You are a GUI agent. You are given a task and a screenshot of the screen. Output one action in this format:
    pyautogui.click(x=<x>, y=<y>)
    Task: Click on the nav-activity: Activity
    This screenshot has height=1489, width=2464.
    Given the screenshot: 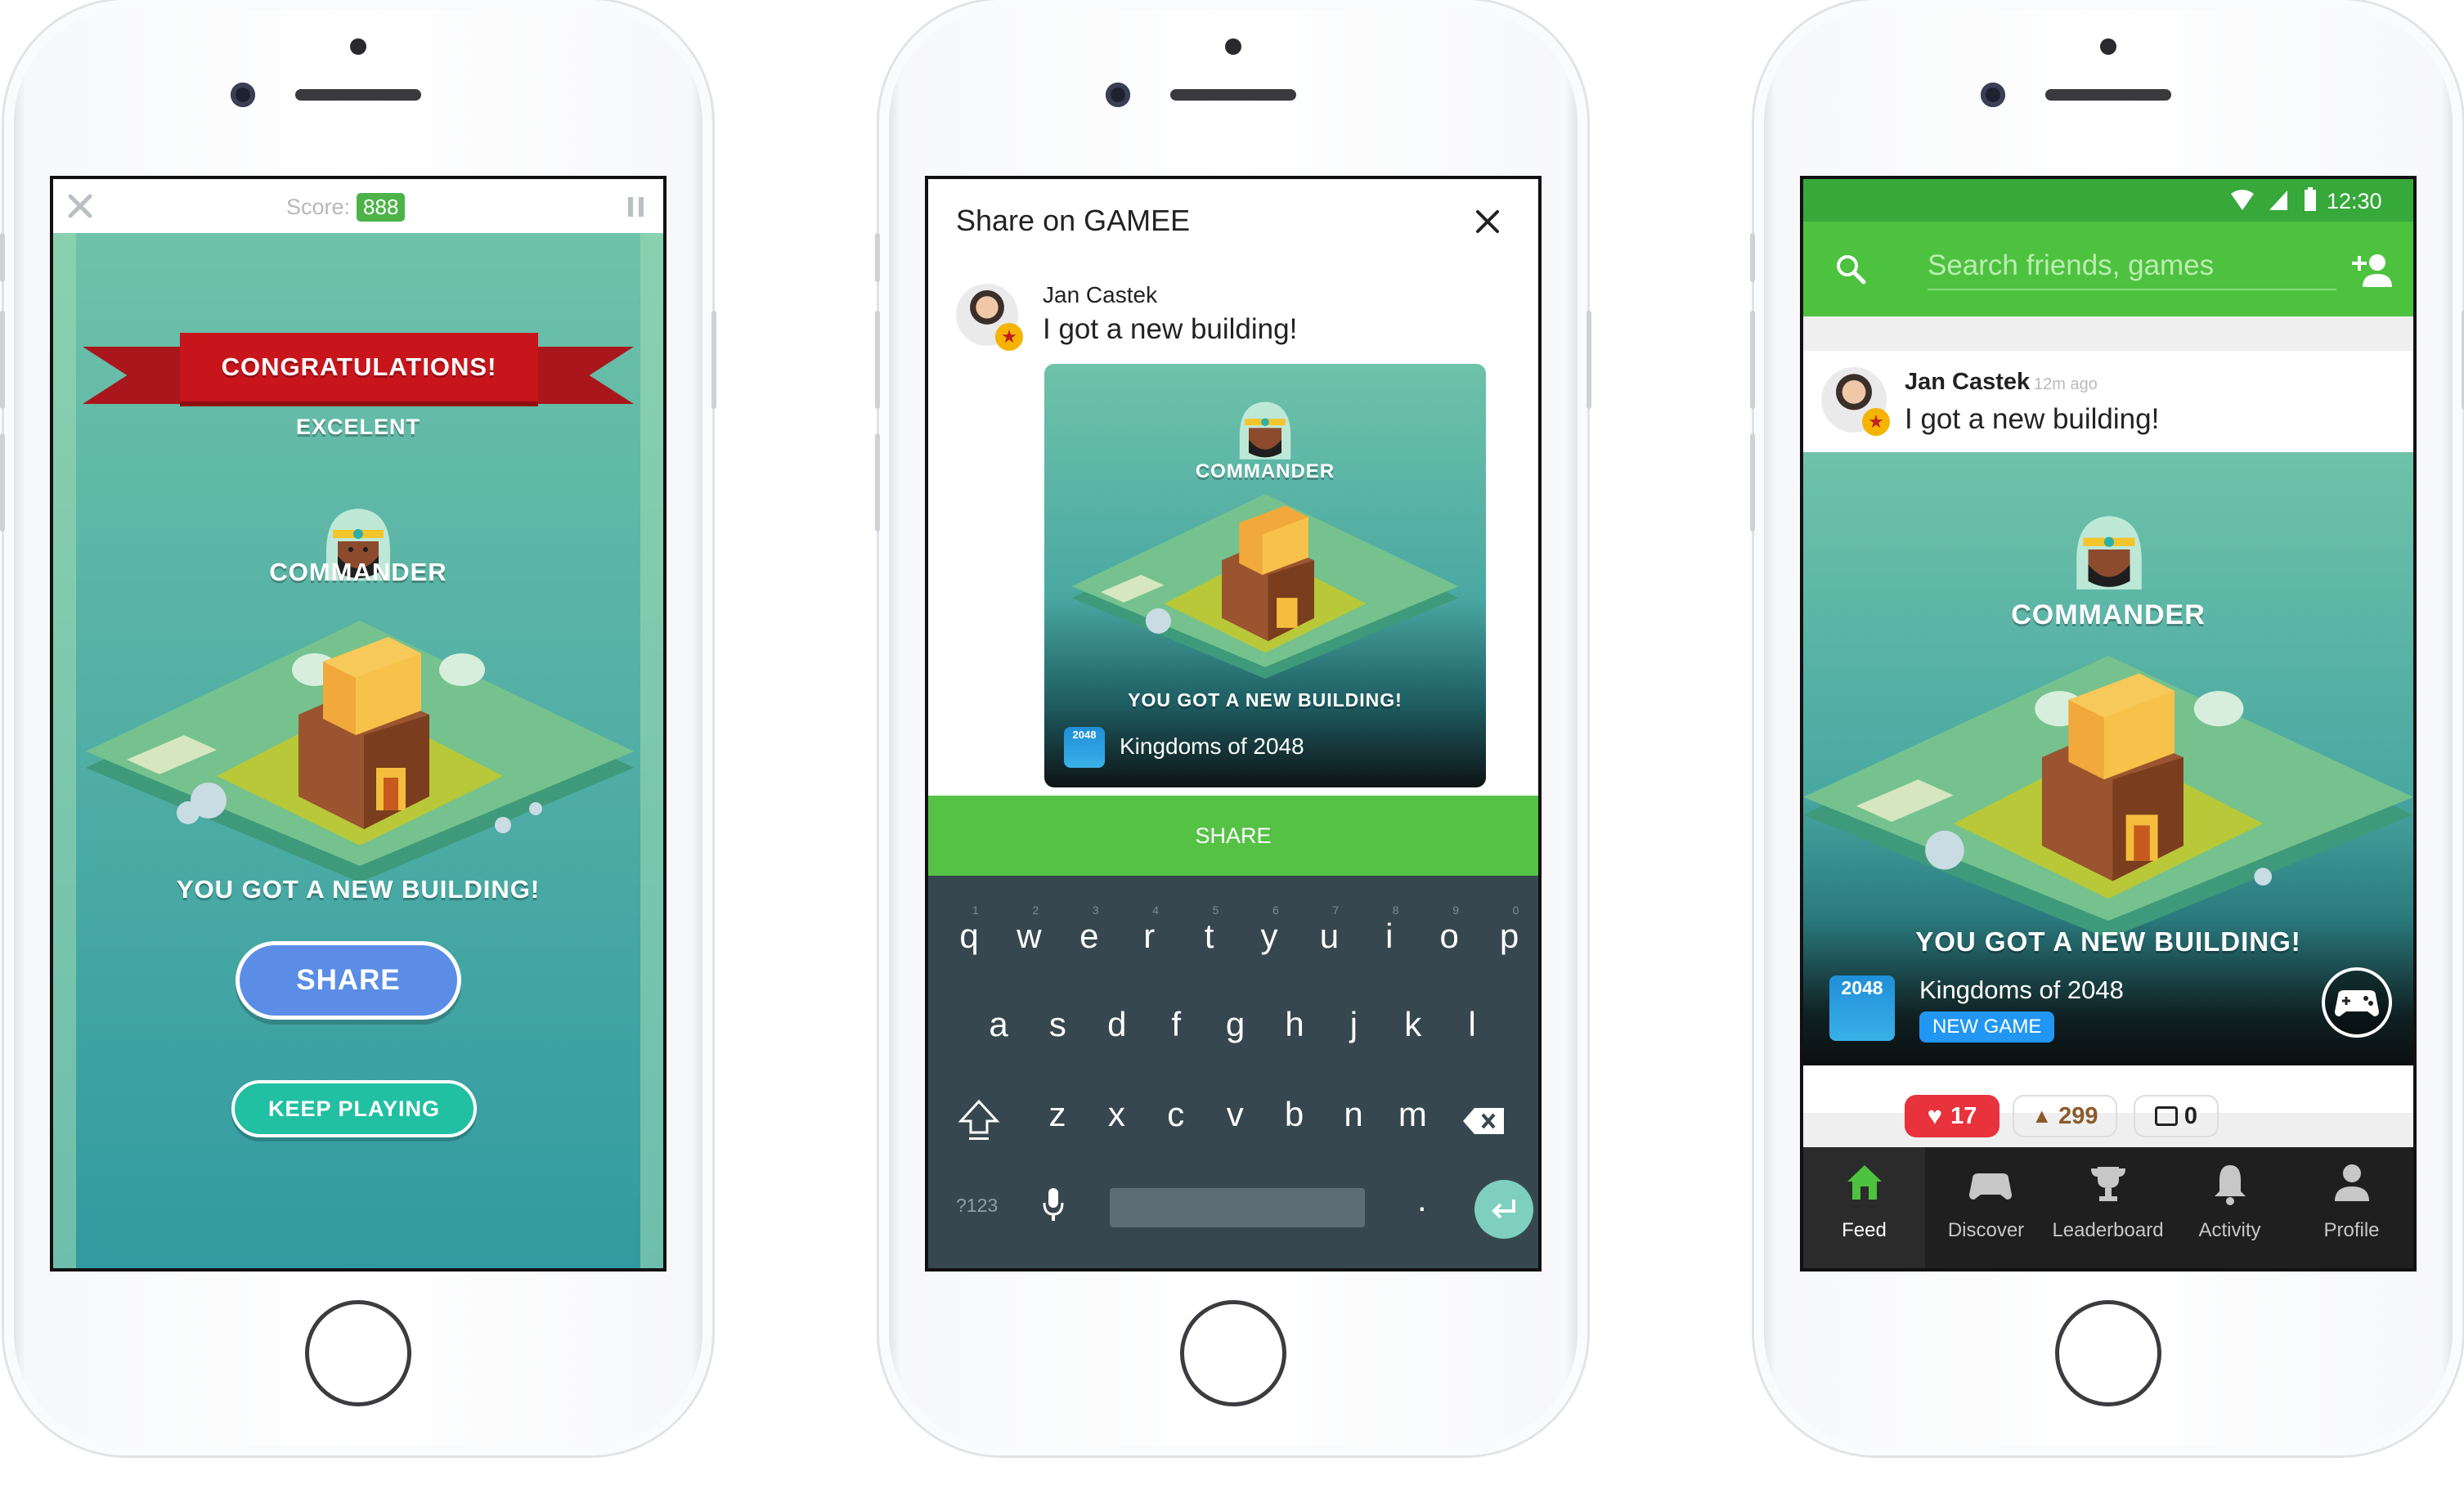 What is the action you would take?
    pyautogui.click(x=2230, y=1207)
    